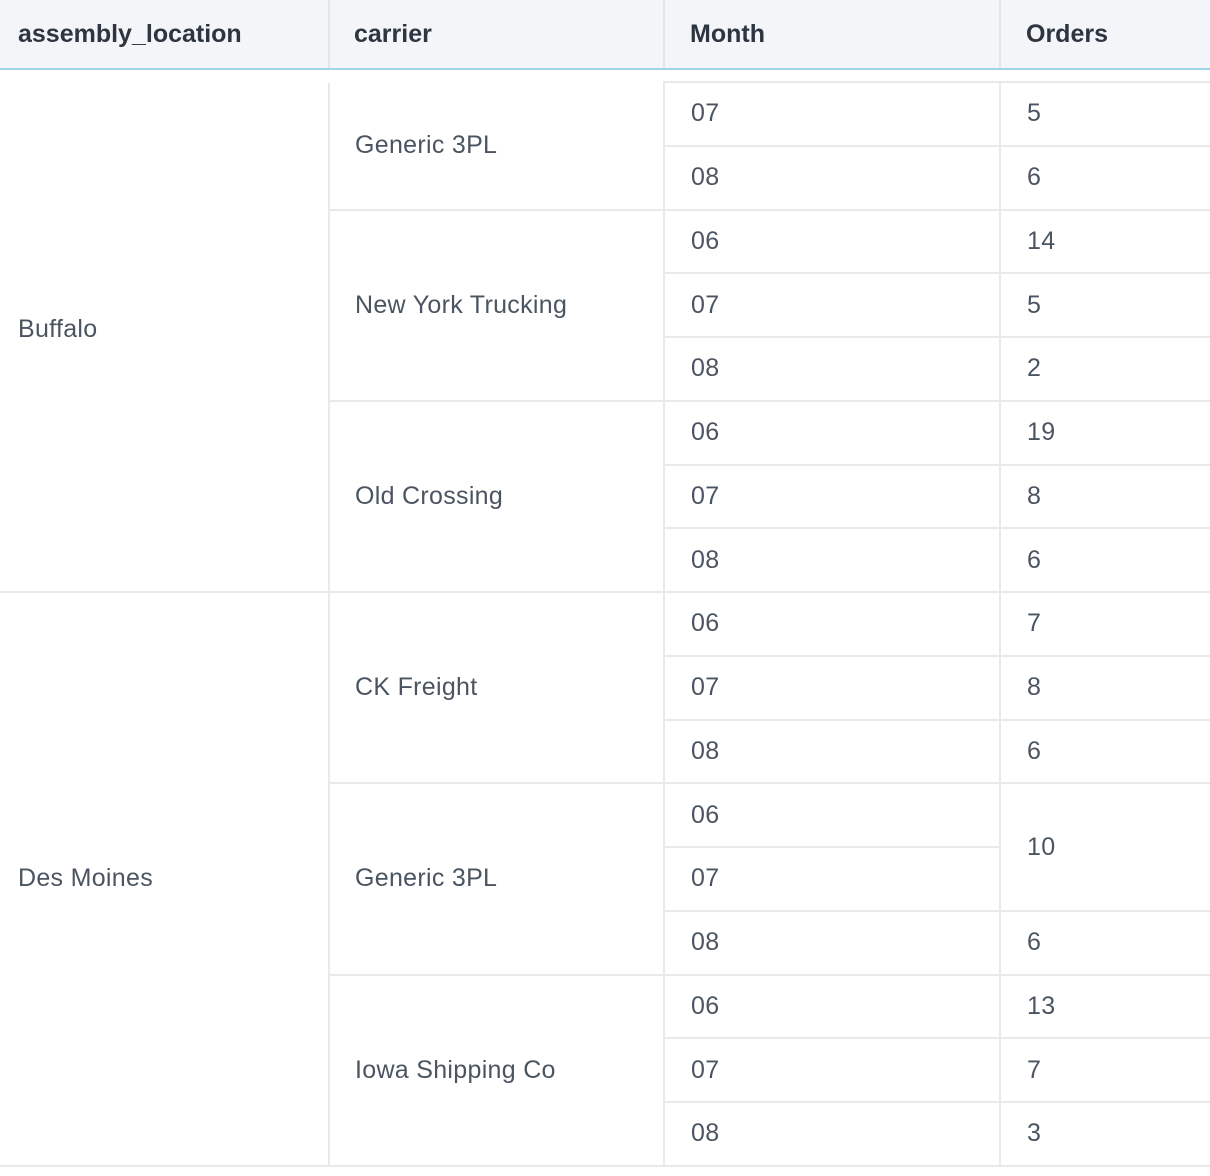 This screenshot has height=1176, width=1210. What do you see at coordinates (1104, 433) in the screenshot?
I see `orders-cell: 19` at bounding box center [1104, 433].